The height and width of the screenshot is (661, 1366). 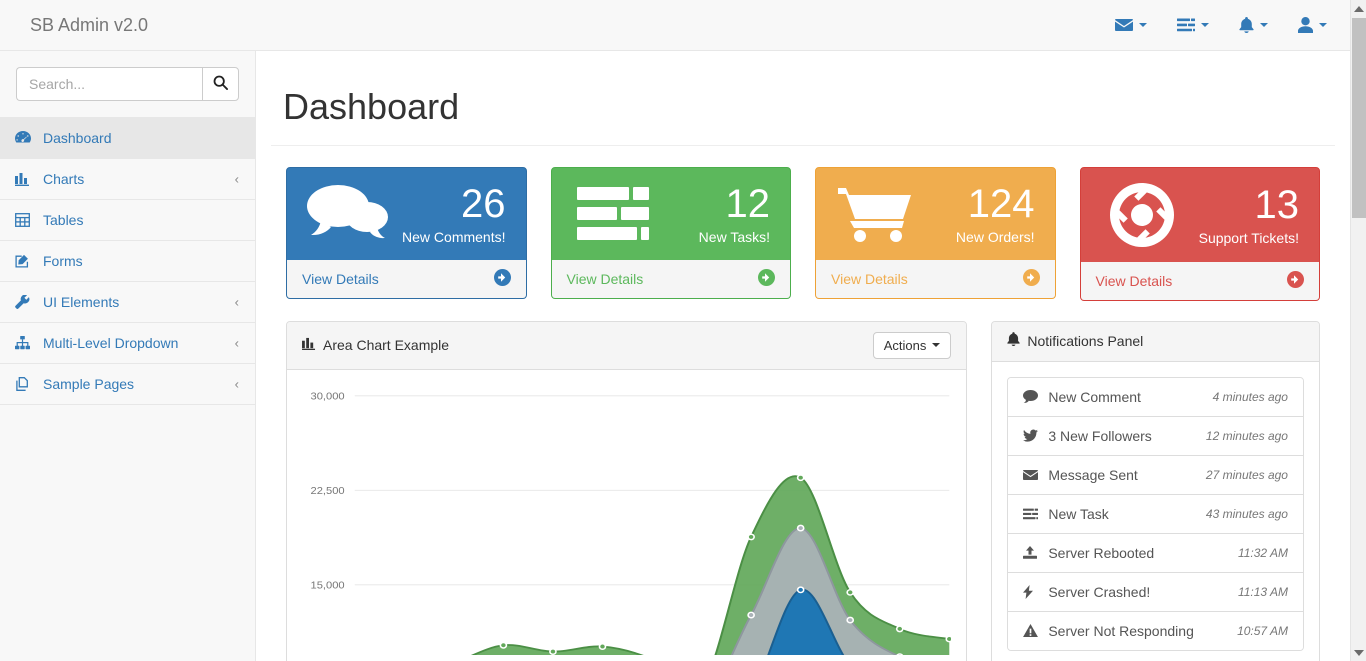 I want to click on sidebar-item-forms: Forms, so click(x=127, y=261).